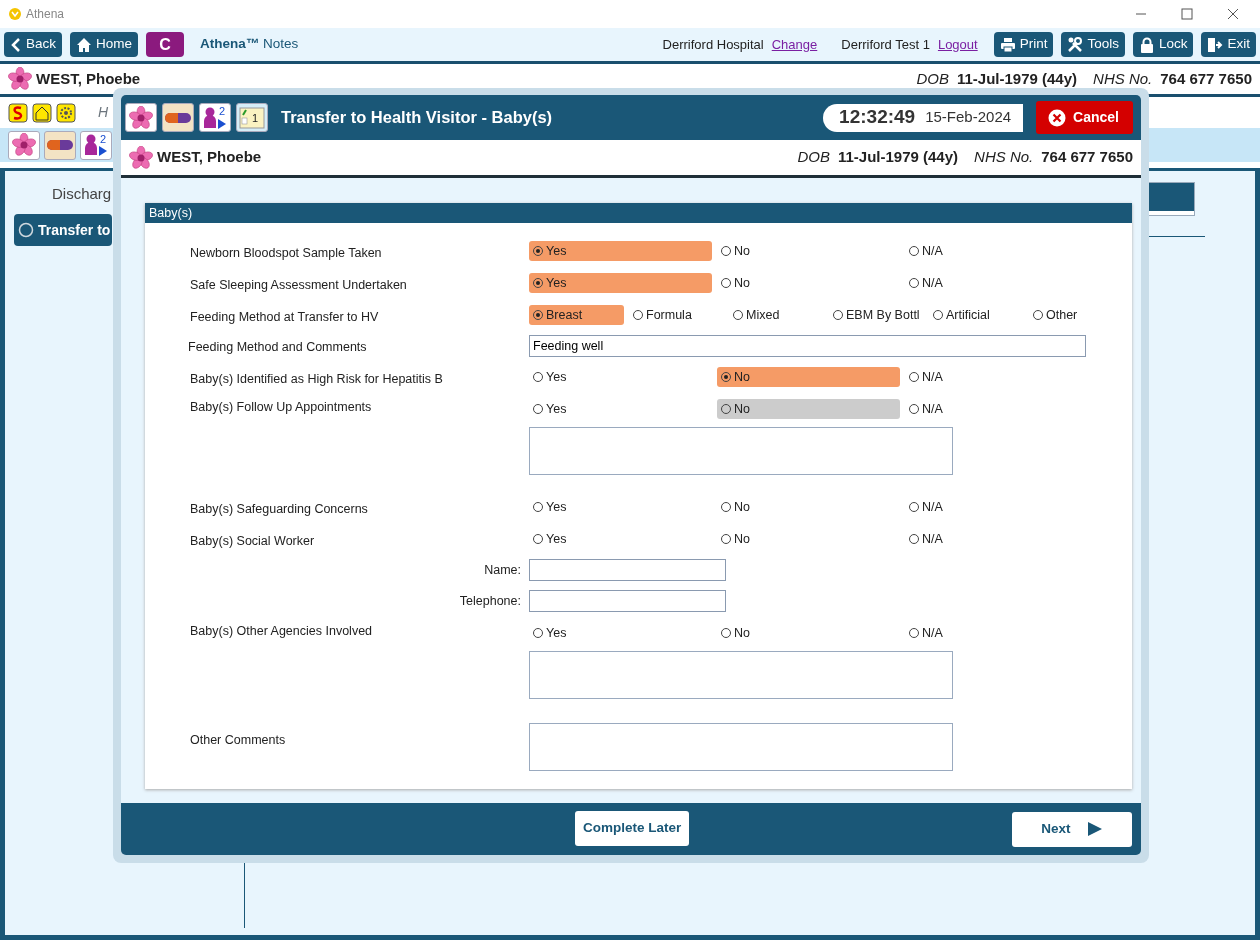 The width and height of the screenshot is (1260, 940). I want to click on play-arrow-icon, so click(1094, 829).